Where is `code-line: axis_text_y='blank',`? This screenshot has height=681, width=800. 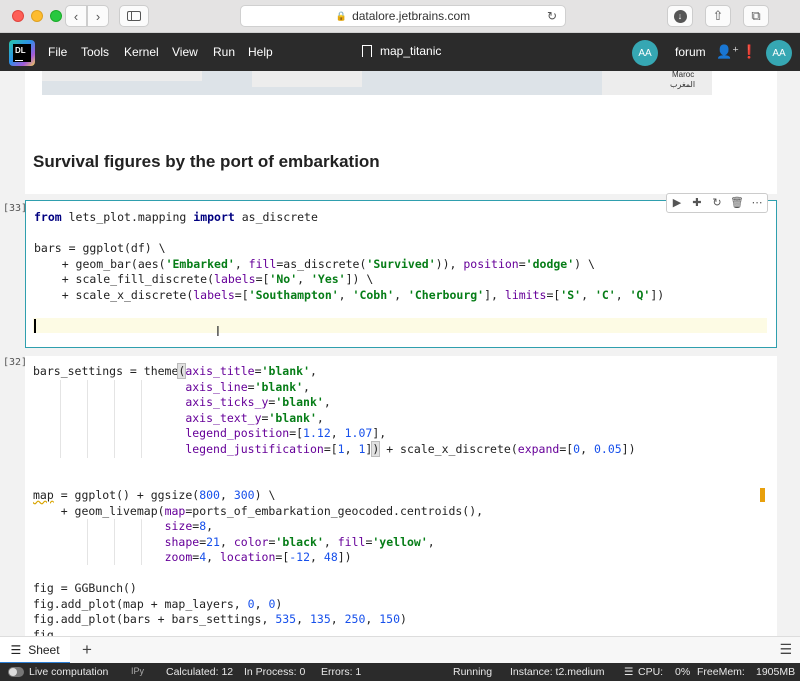
code-line: axis_text_y='blank', is located at coordinates (254, 417).